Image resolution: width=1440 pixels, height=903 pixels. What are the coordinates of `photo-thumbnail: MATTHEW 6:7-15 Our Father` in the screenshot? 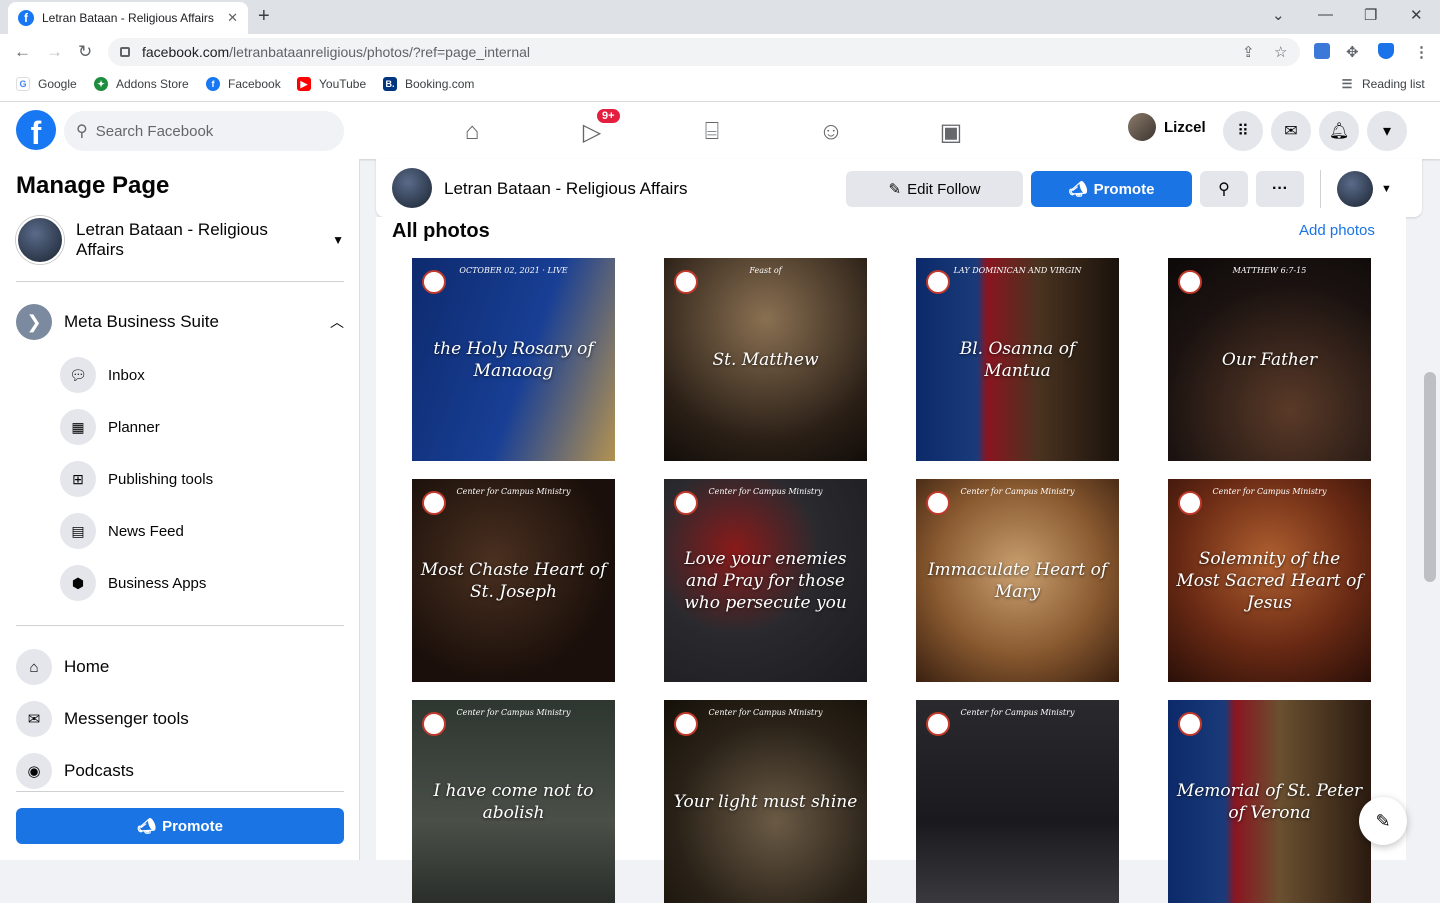 It's located at (1269, 359).